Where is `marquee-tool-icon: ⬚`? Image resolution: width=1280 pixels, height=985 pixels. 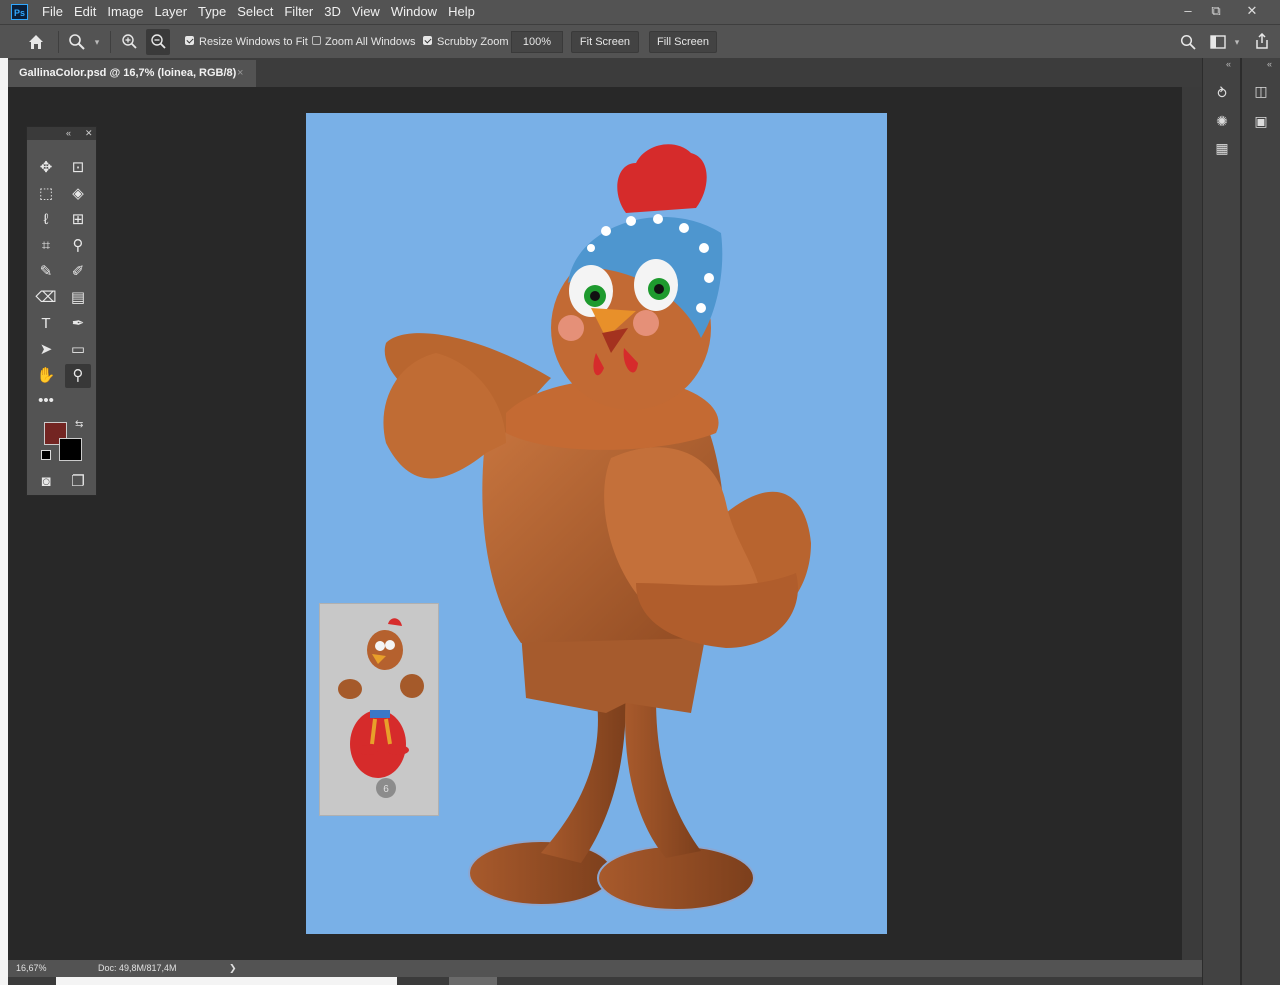
marquee-tool-icon: ⬚ is located at coordinates (46, 194).